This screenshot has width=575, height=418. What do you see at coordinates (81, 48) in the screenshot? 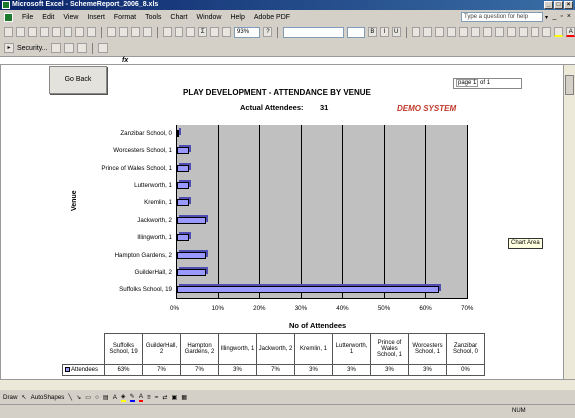
I see `scripts-icon` at bounding box center [81, 48].